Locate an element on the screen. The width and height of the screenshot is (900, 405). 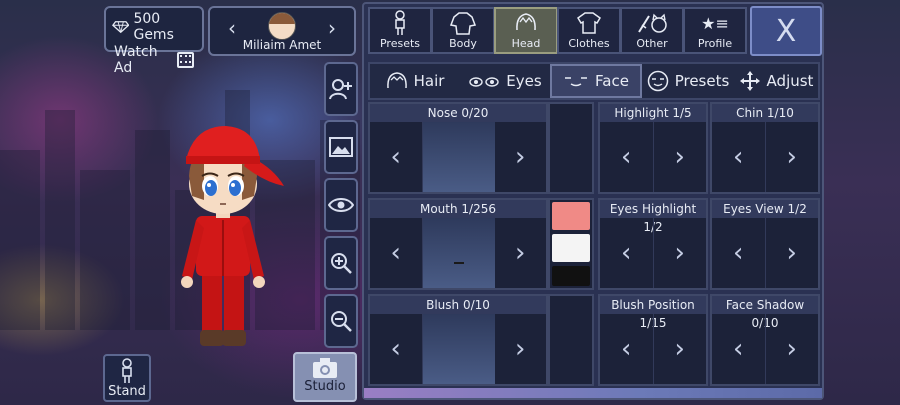
studio-label: Studio is located at coordinates (325, 386).